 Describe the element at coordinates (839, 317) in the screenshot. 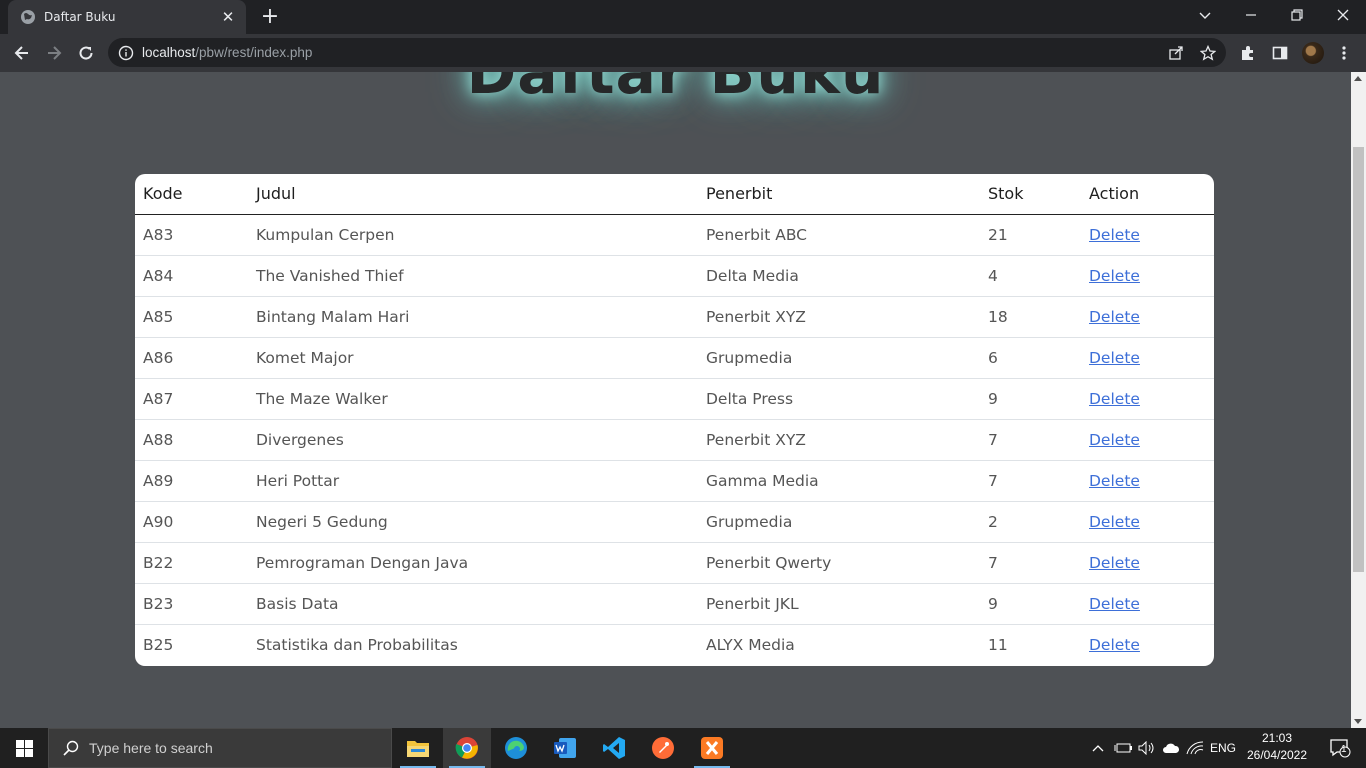

I see `cell-penerbit: Penerbit XYZ` at that location.